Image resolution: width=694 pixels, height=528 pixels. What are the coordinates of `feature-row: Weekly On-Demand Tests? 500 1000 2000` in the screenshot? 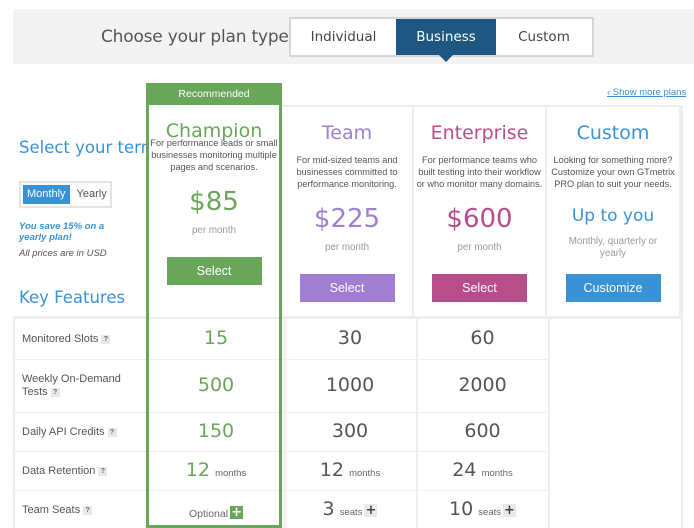 It's located at (282, 386).